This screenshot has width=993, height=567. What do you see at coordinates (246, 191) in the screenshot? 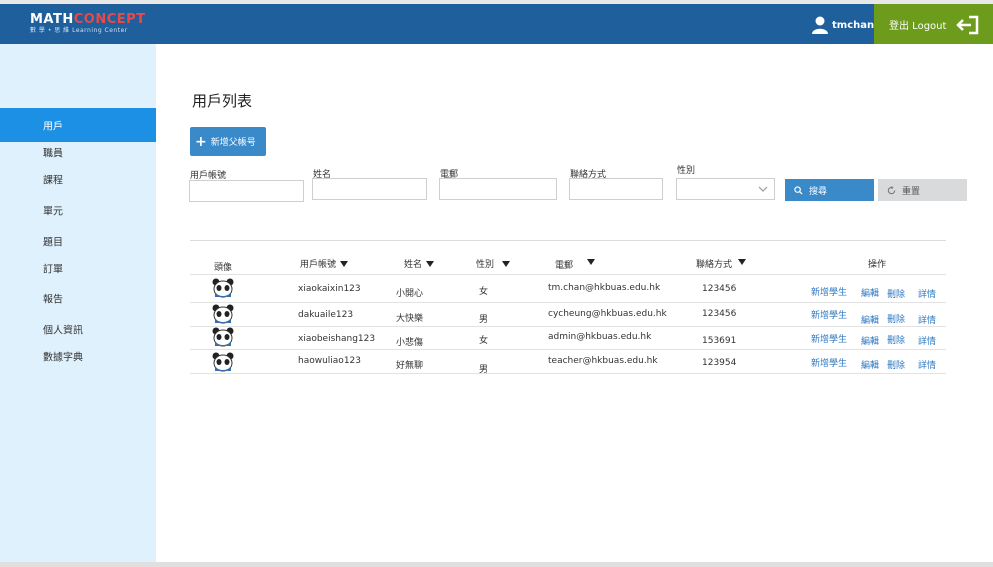
I see `filter-account-input` at bounding box center [246, 191].